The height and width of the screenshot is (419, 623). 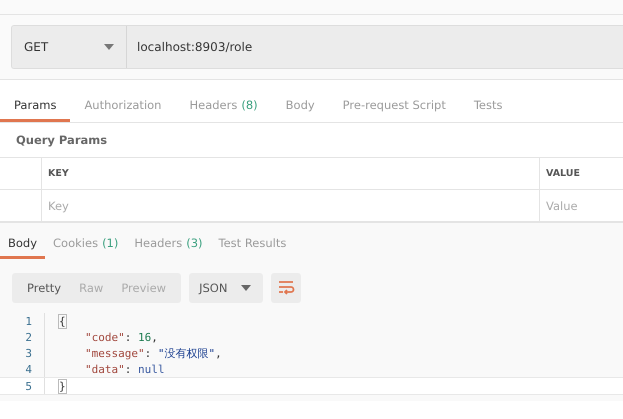 What do you see at coordinates (290, 205) in the screenshot?
I see `input-field: Key` at bounding box center [290, 205].